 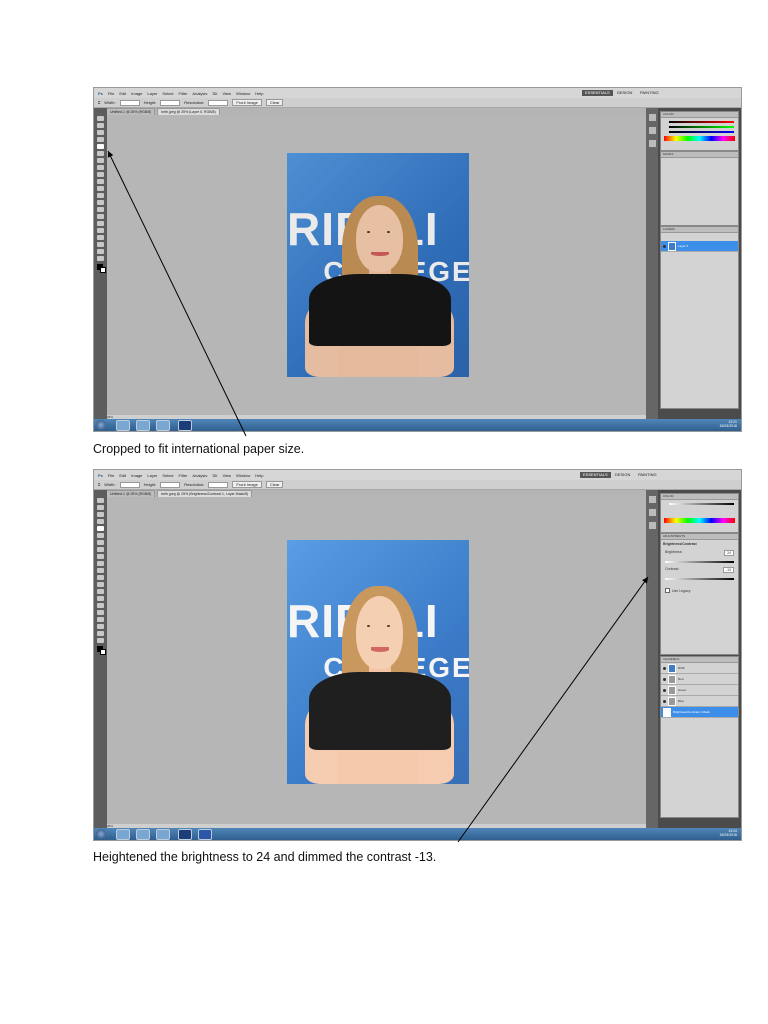 I want to click on arrow-to-adjustments, so click(x=553, y=709).